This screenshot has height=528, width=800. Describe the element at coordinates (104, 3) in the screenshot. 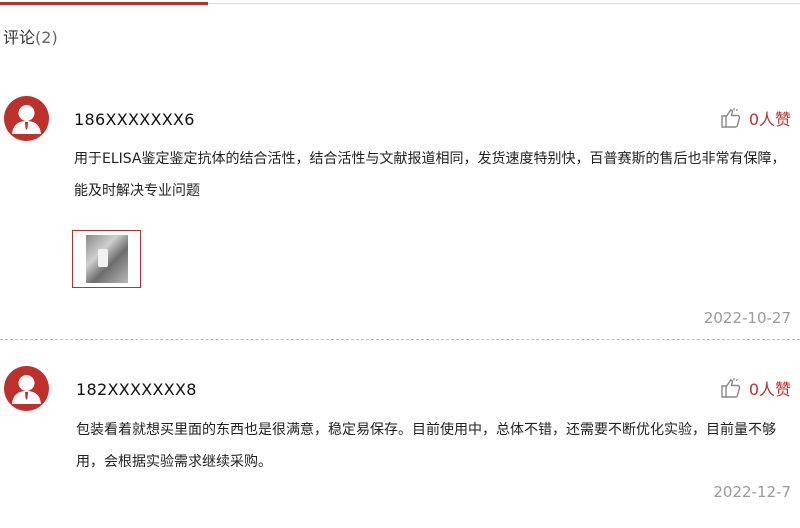

I see `active-tab-indicator` at that location.